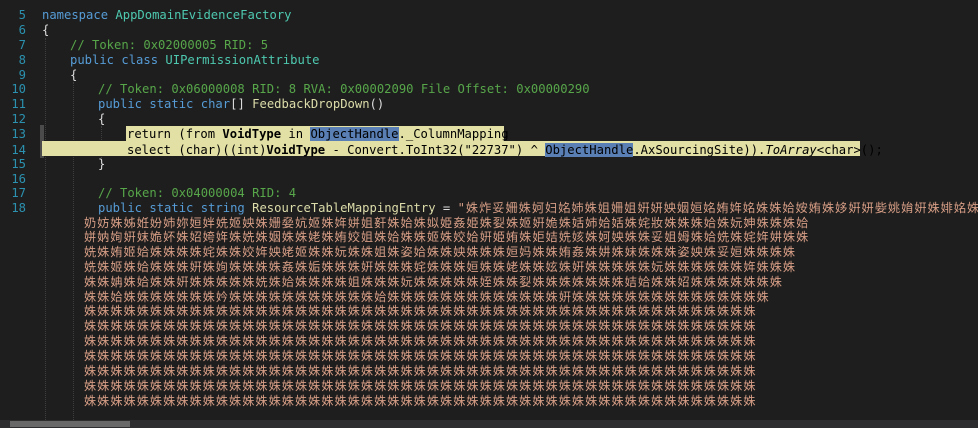  I want to click on code-line-8: public class UIPermissionAttribute, so click(195, 60).